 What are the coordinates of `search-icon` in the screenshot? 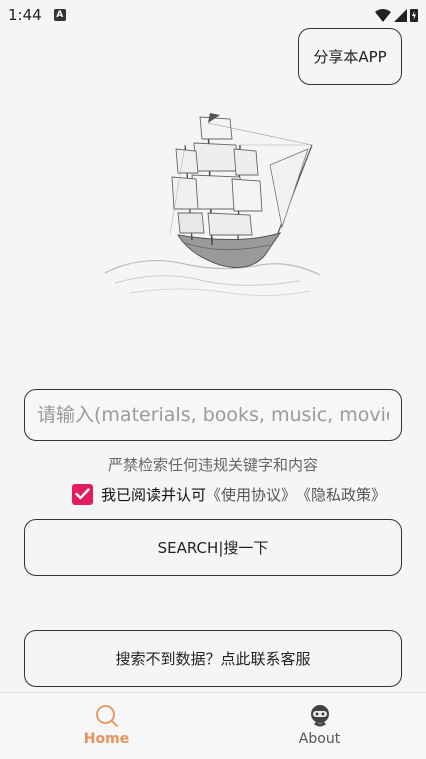 It's located at (106, 716).